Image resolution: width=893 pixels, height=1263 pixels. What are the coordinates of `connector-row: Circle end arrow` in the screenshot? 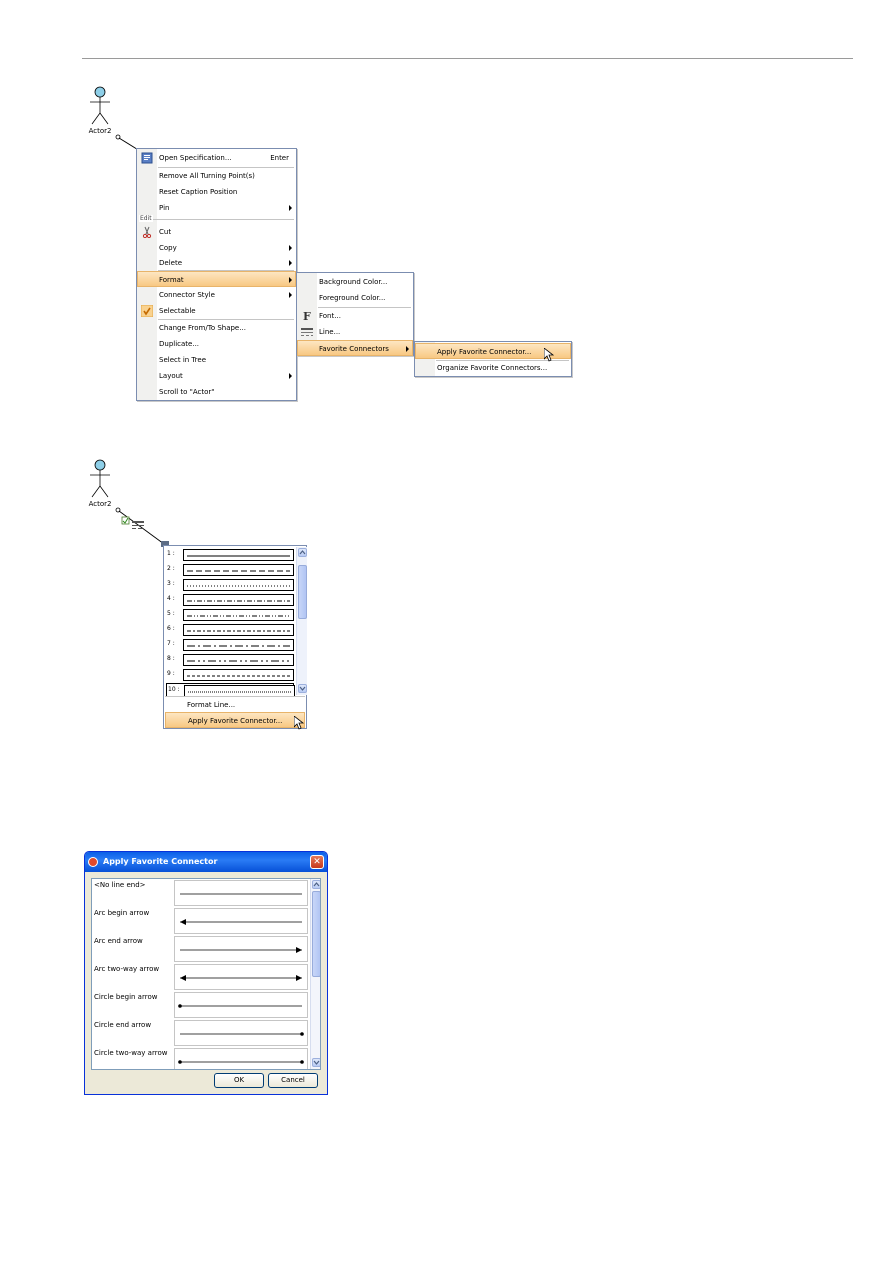 It's located at (201, 1033).